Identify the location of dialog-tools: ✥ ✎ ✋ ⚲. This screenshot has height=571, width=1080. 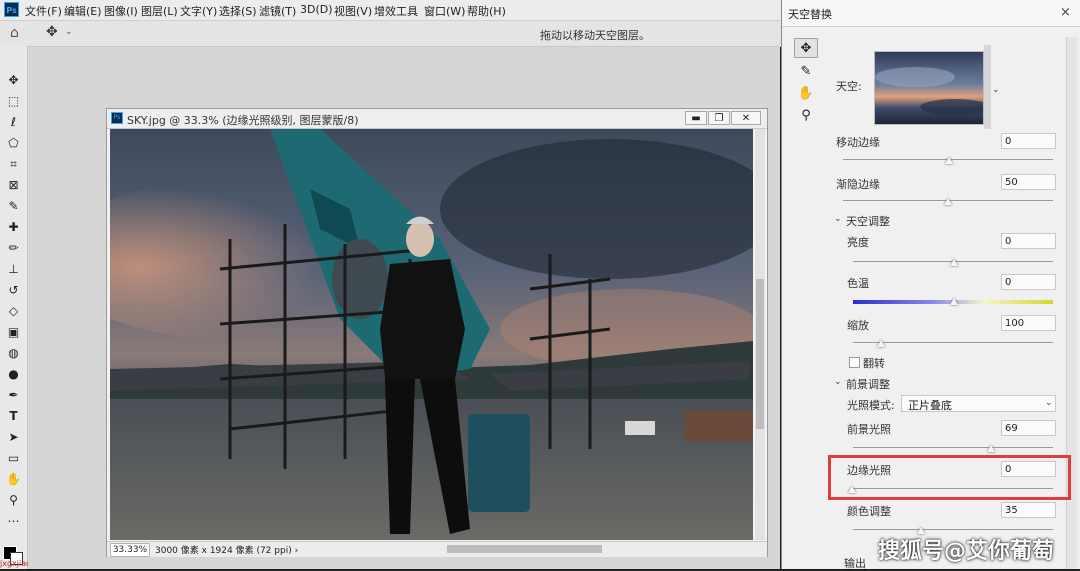
(807, 93).